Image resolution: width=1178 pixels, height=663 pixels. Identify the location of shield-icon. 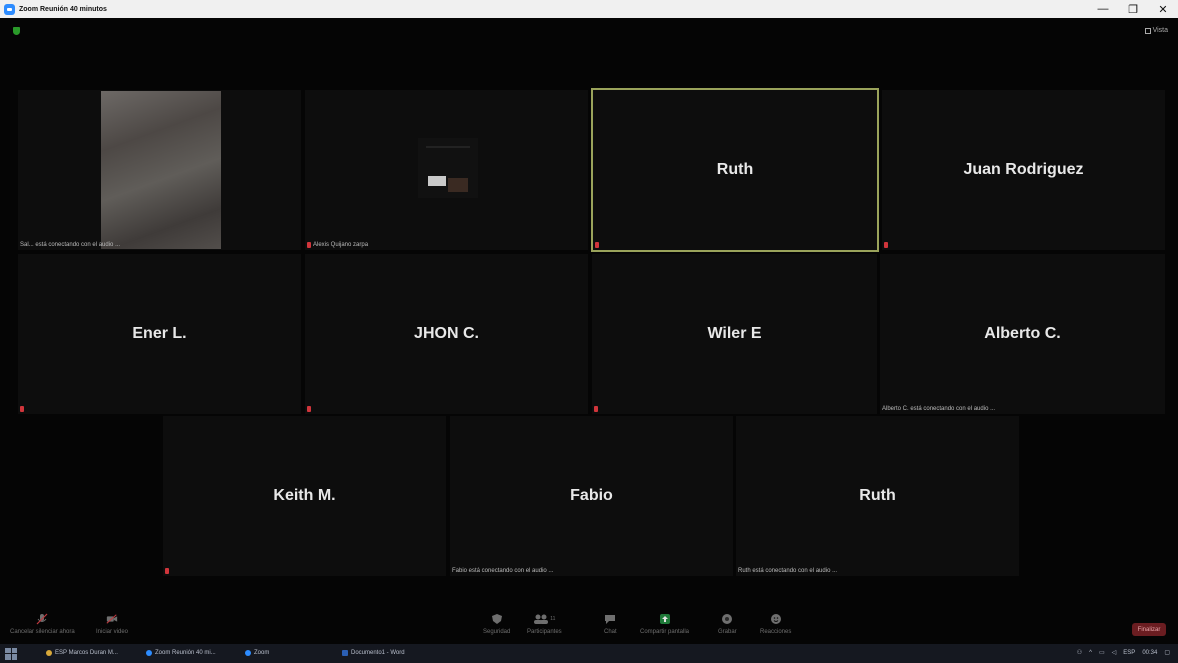
(497, 619).